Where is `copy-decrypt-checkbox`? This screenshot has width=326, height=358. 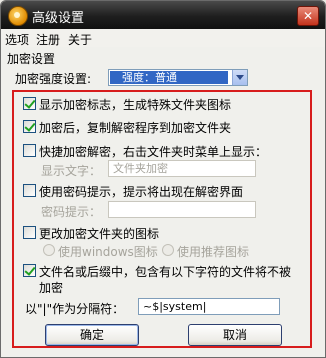
copy-decrypt-checkbox is located at coordinates (29, 126).